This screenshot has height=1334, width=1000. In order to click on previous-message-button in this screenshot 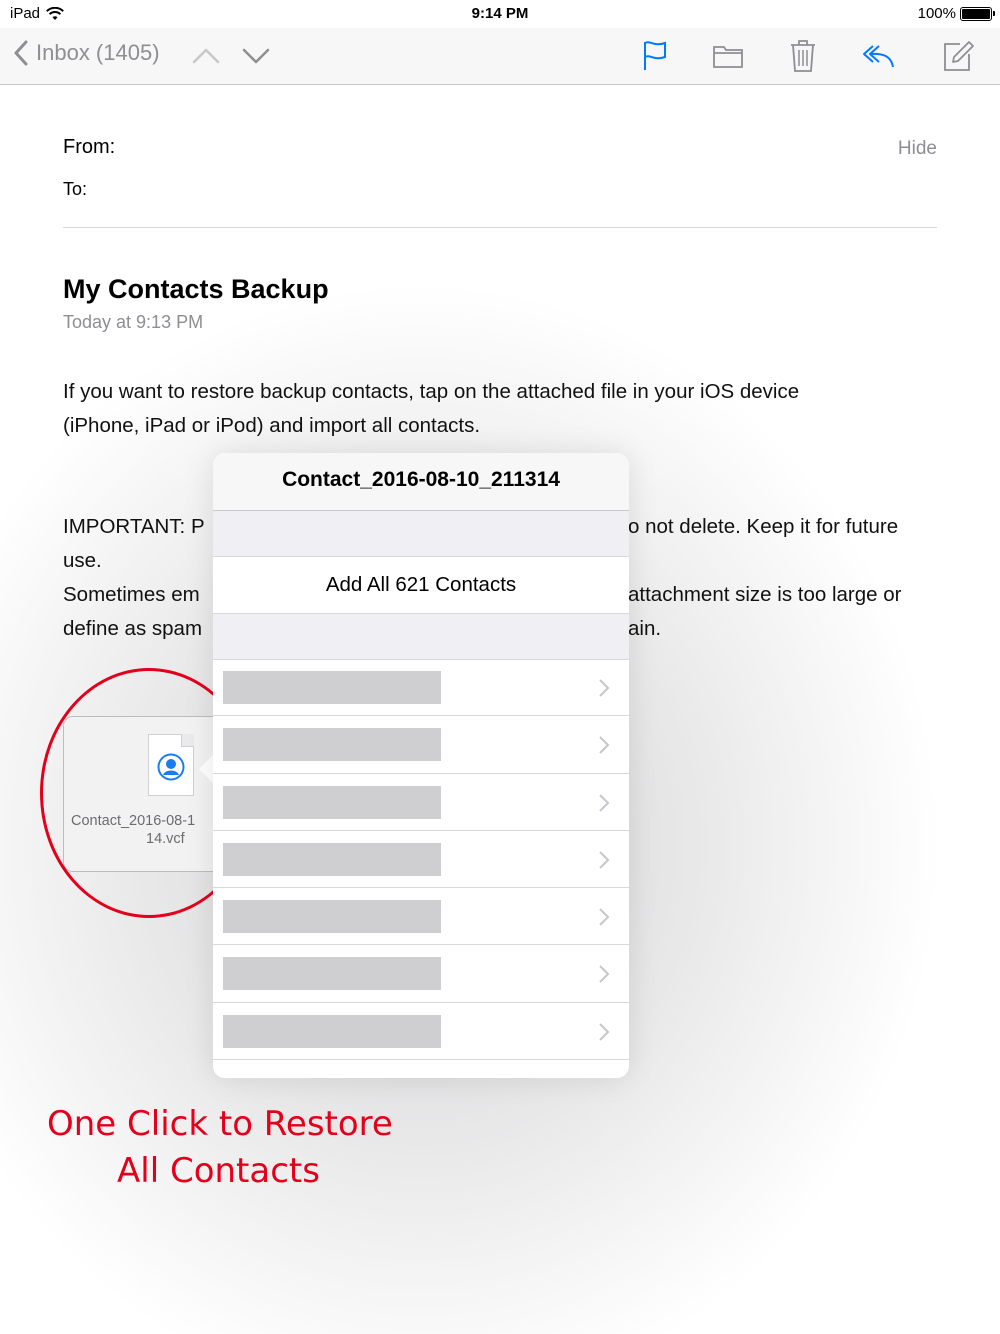, I will do `click(206, 56)`.